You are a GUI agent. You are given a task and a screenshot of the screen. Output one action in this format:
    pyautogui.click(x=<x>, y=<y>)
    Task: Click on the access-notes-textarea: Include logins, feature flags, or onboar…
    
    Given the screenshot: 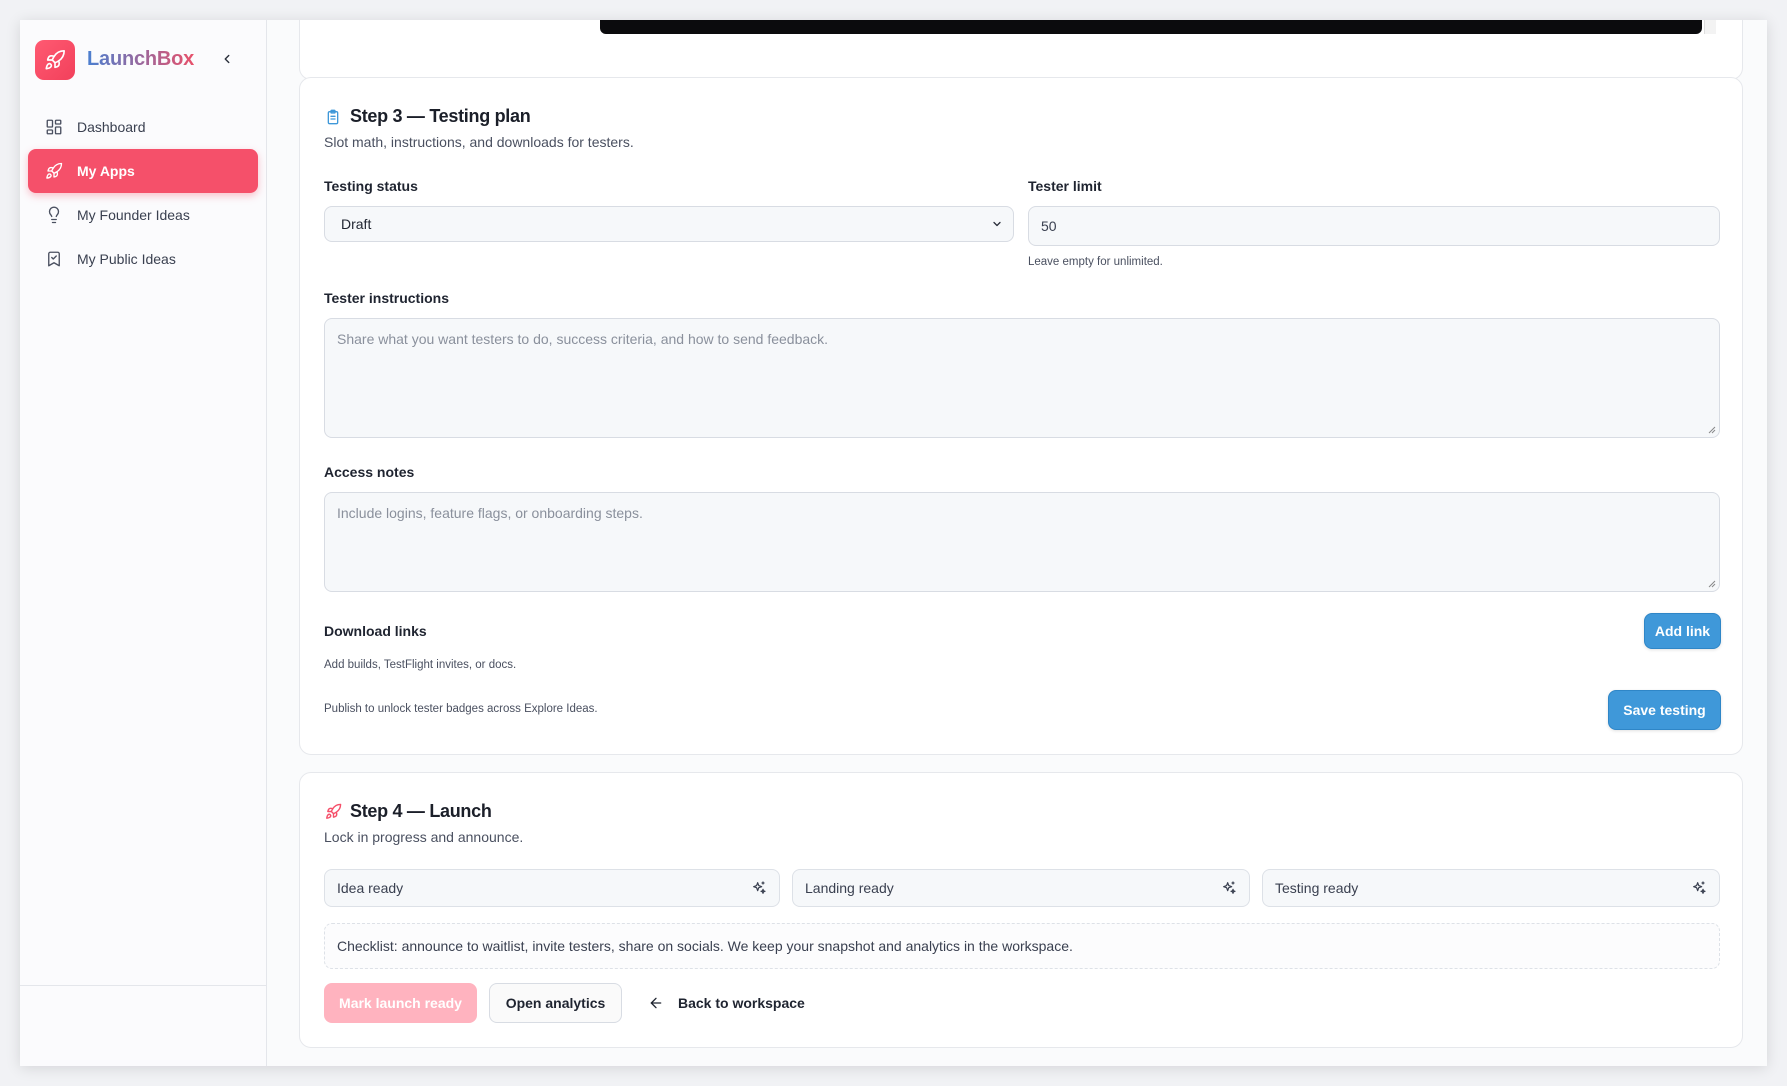 What is the action you would take?
    pyautogui.click(x=1022, y=542)
    